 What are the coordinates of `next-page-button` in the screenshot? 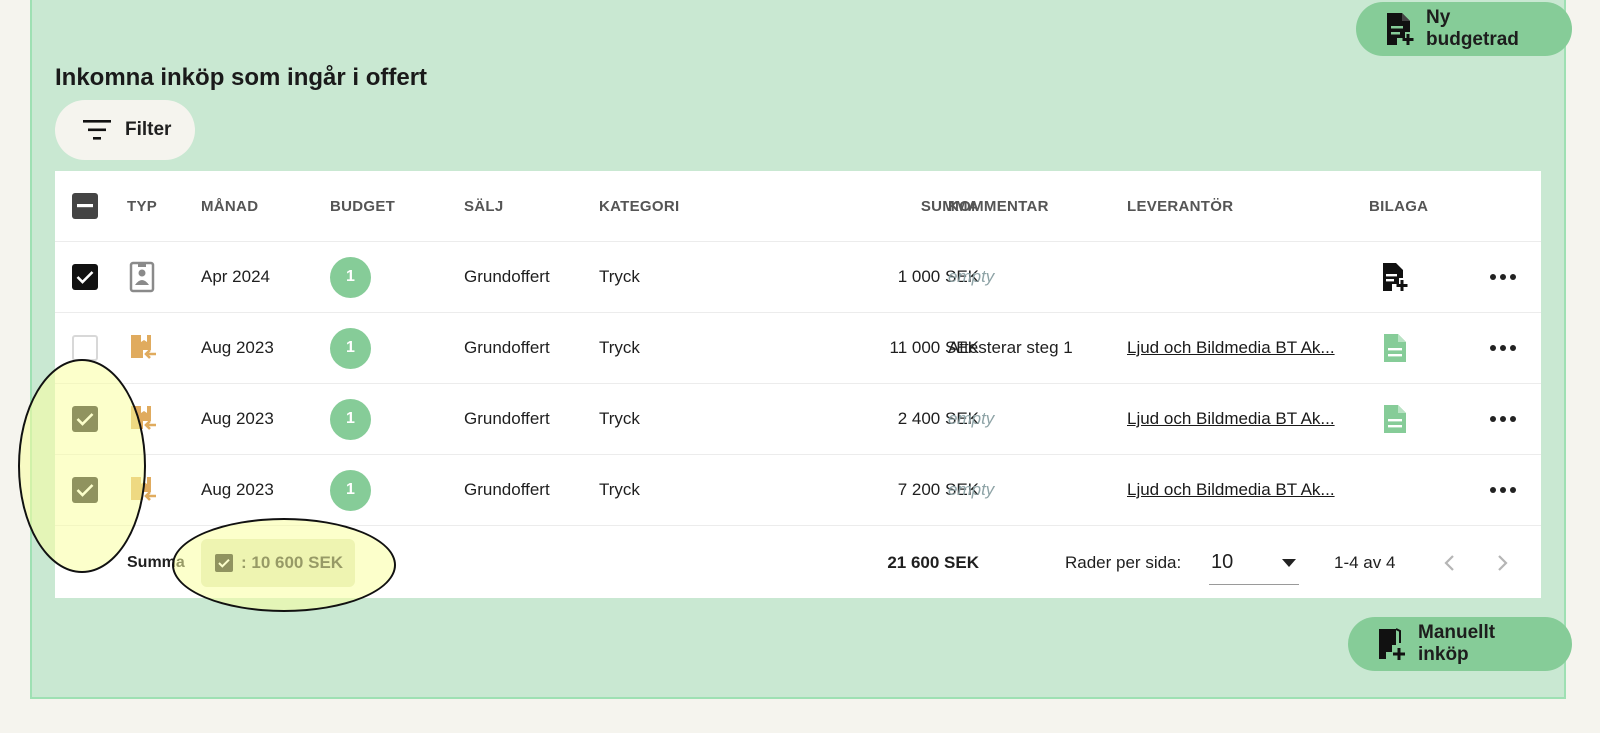 It's located at (1503, 562).